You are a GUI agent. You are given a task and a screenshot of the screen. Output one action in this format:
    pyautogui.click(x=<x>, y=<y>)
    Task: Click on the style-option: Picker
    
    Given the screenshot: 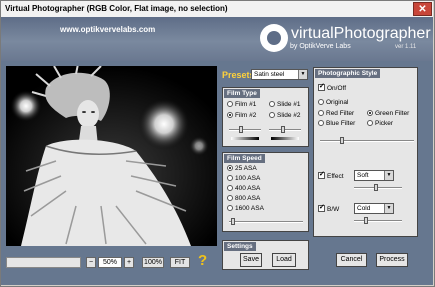 What is the action you would take?
    pyautogui.click(x=380, y=124)
    